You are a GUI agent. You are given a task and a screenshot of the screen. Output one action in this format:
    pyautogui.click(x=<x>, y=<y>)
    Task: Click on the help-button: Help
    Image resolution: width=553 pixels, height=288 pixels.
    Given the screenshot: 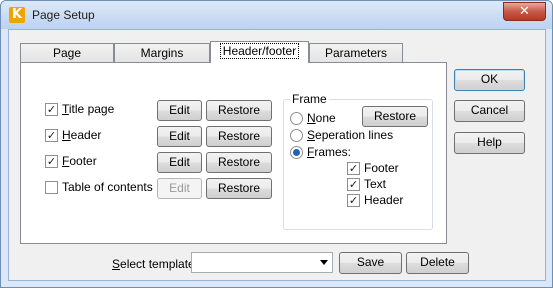 What is the action you would take?
    pyautogui.click(x=489, y=143)
    